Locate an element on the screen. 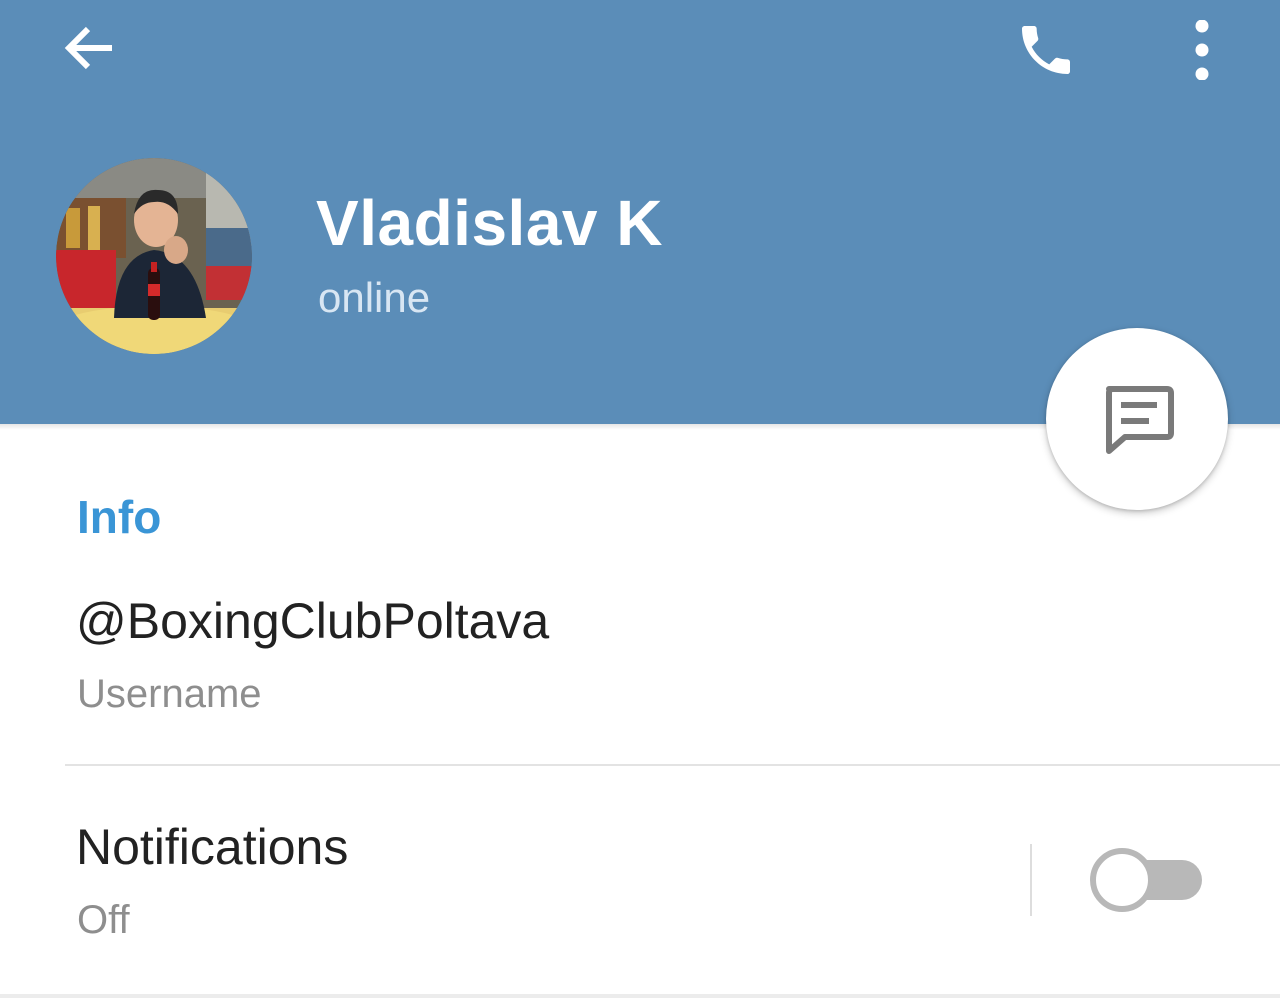 The image size is (1280, 998). vertical-separator is located at coordinates (1031, 880).